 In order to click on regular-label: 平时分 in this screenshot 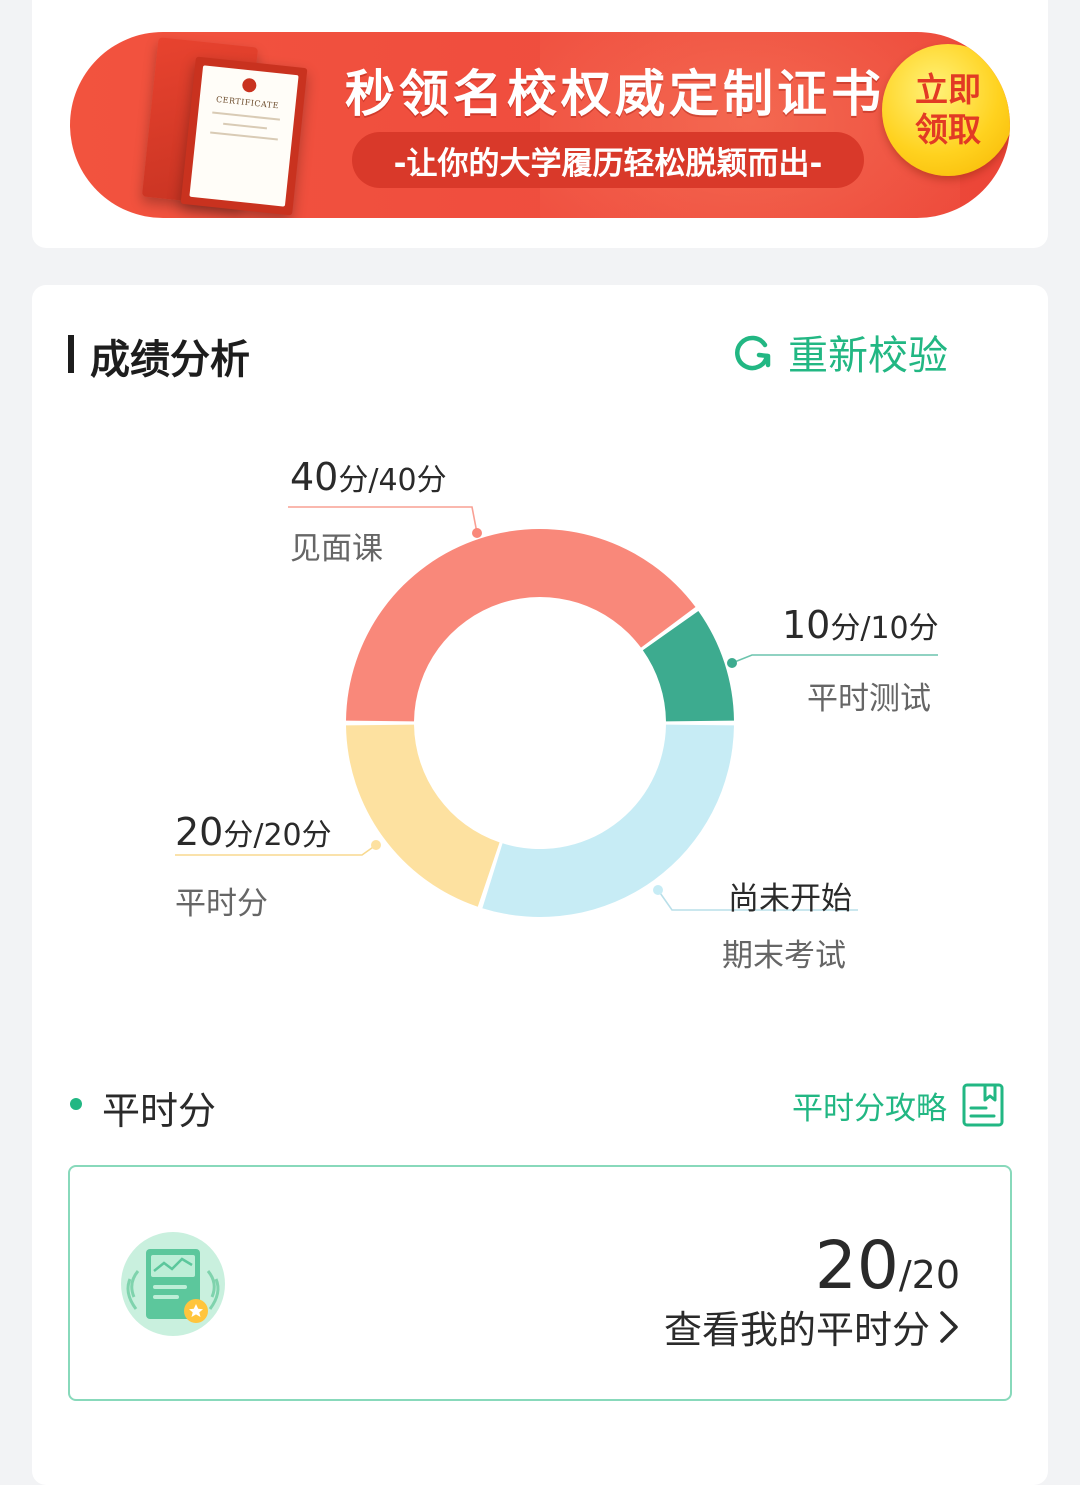, I will do `click(221, 904)`.